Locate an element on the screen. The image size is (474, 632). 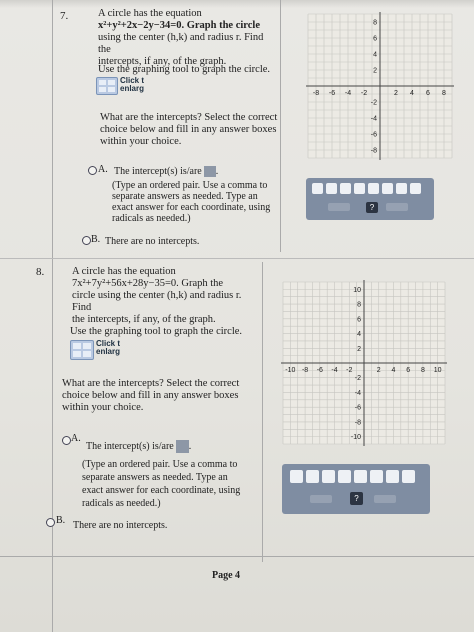
hint-line-3: exact answer for each coordinate, using is located at coordinates (191, 207).